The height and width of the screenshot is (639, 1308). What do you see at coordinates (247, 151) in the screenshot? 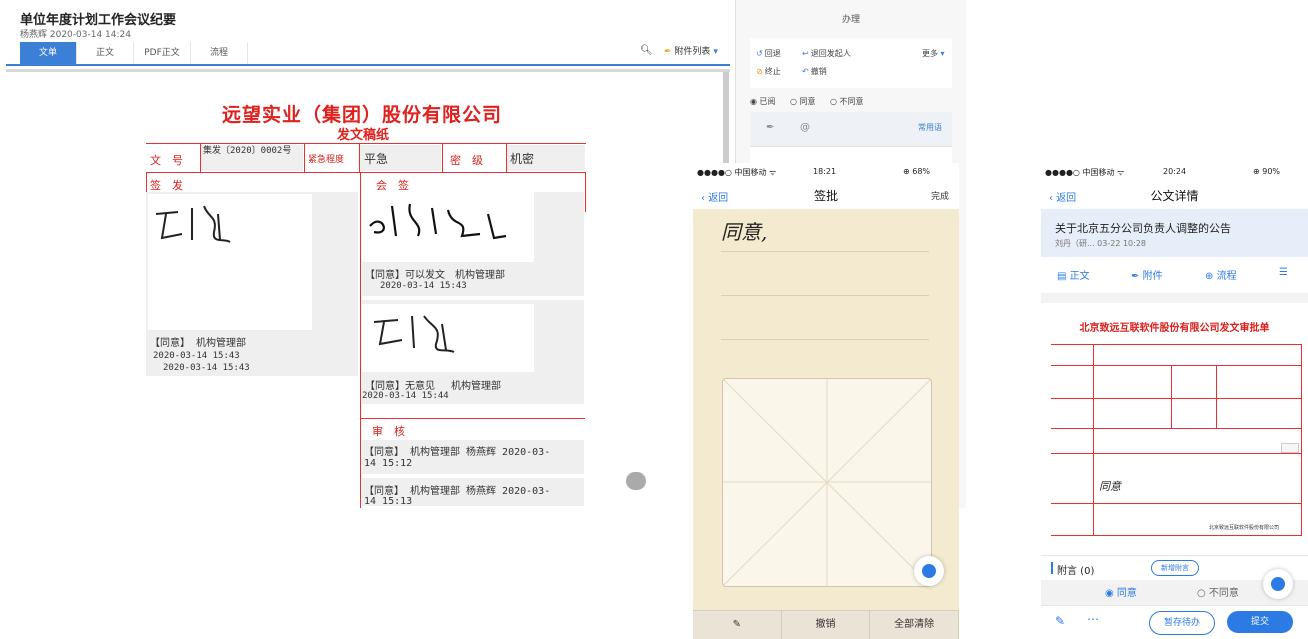
I see `doc-no-value: 集发〔2020〕0002号` at bounding box center [247, 151].